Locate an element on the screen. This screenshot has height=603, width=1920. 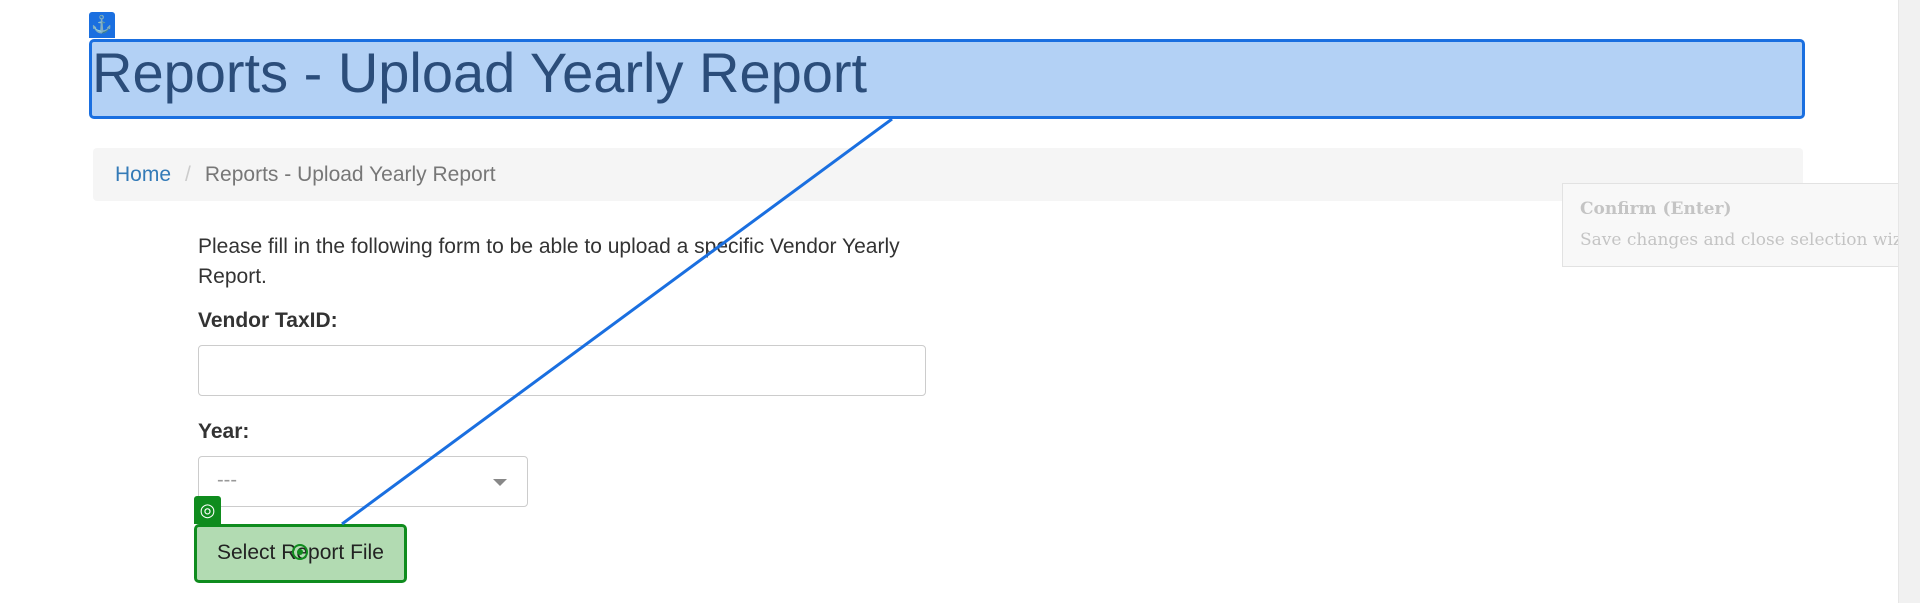
anchor-icon: ⚓ is located at coordinates (102, 25).